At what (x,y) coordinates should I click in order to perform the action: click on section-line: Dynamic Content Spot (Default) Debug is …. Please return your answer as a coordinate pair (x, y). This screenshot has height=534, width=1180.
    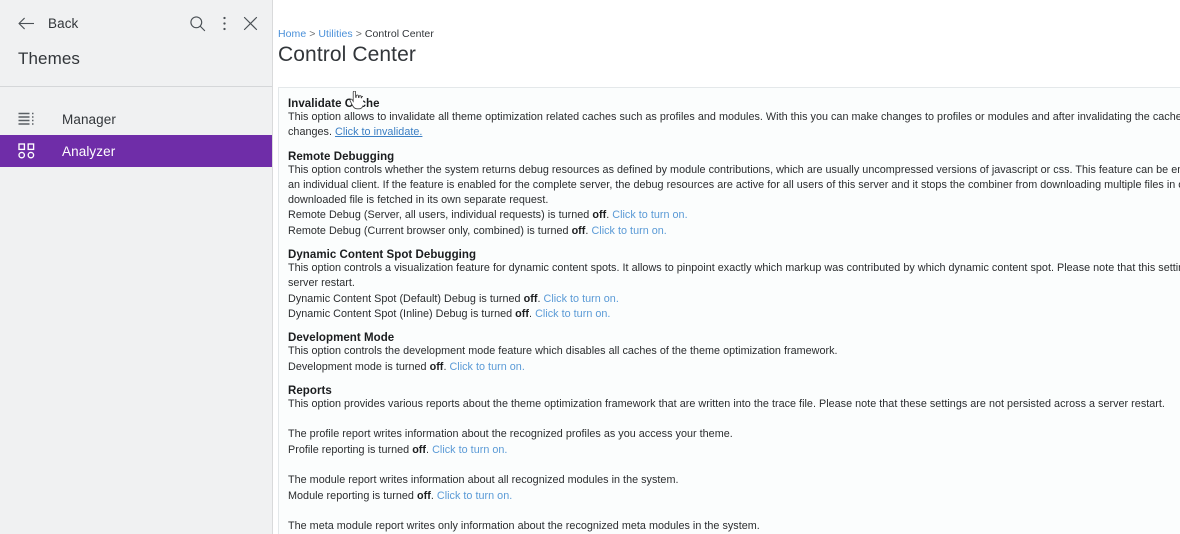
    Looking at the image, I should click on (734, 299).